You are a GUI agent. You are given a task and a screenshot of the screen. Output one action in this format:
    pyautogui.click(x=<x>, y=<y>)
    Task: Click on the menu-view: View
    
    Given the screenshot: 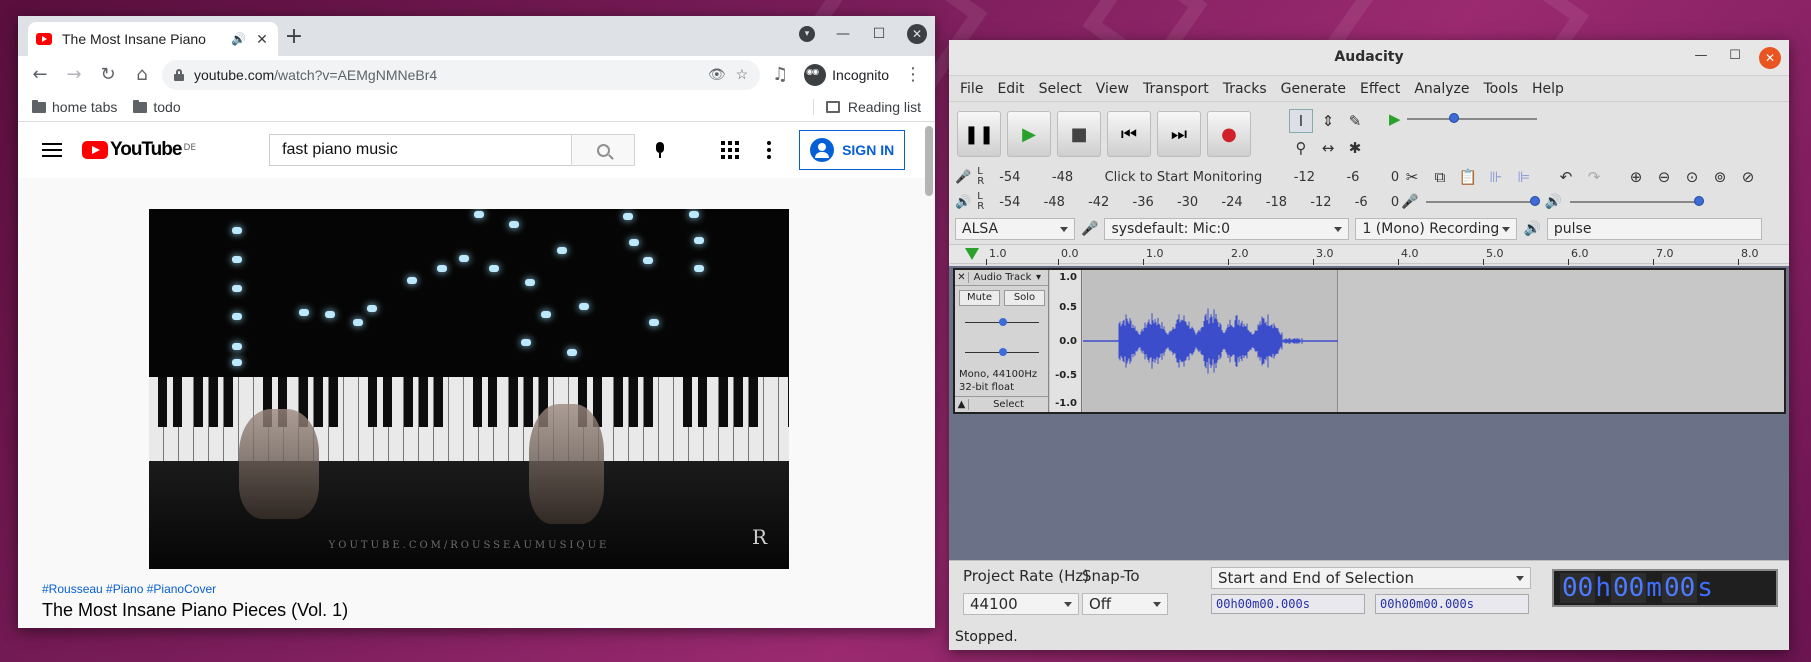 What is the action you would take?
    pyautogui.click(x=1112, y=89)
    